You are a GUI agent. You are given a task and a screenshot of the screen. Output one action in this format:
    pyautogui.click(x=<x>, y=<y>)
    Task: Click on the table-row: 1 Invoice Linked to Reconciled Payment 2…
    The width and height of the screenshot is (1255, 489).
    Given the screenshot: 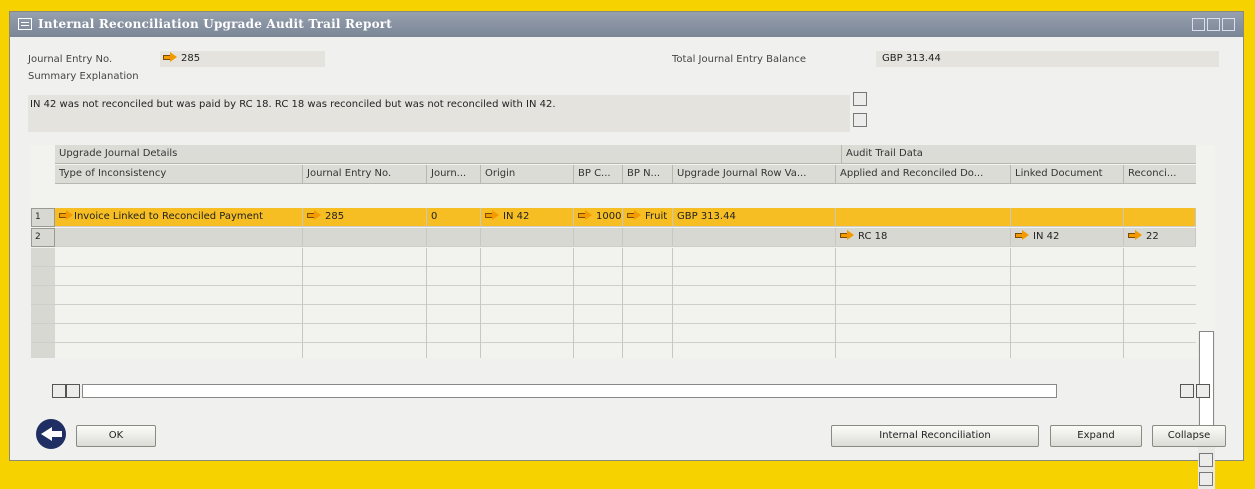 What is the action you would take?
    pyautogui.click(x=613, y=217)
    